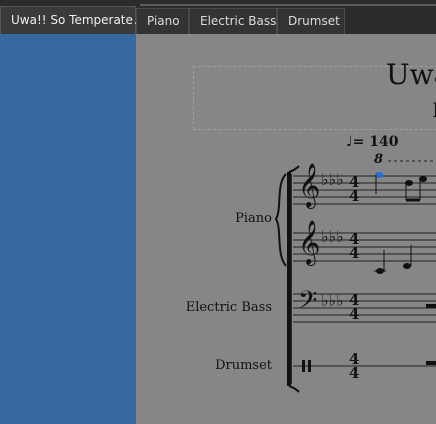 The width and height of the screenshot is (436, 424). What do you see at coordinates (72, 20) in the screenshot?
I see `tab-score: Uwa!! So Temperate♫` at bounding box center [72, 20].